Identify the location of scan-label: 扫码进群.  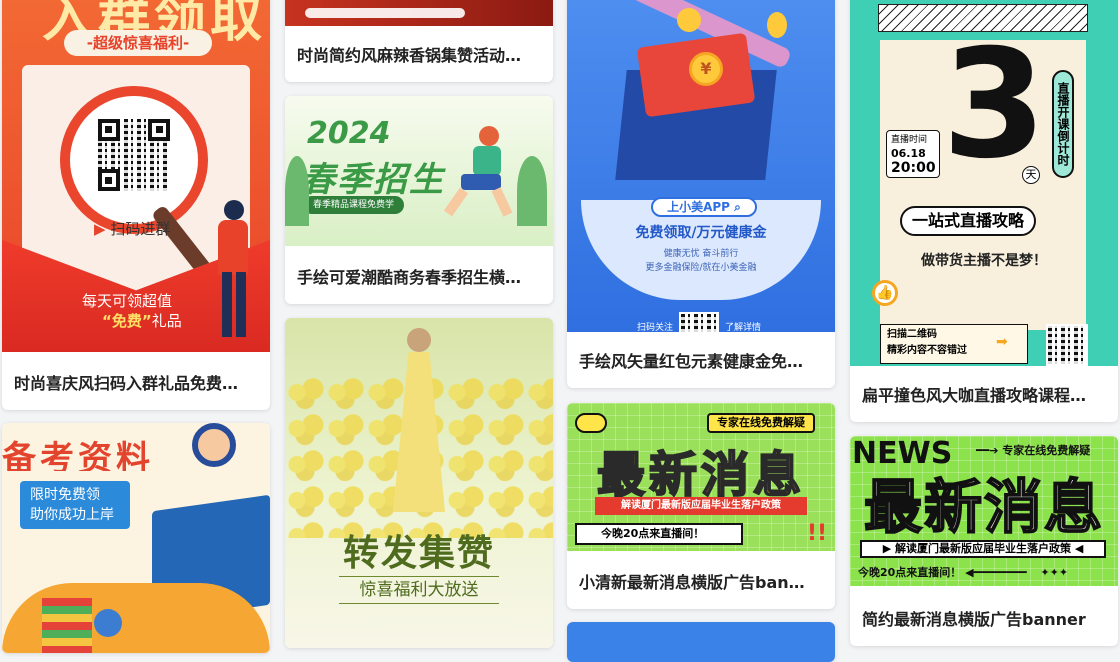
(140, 229).